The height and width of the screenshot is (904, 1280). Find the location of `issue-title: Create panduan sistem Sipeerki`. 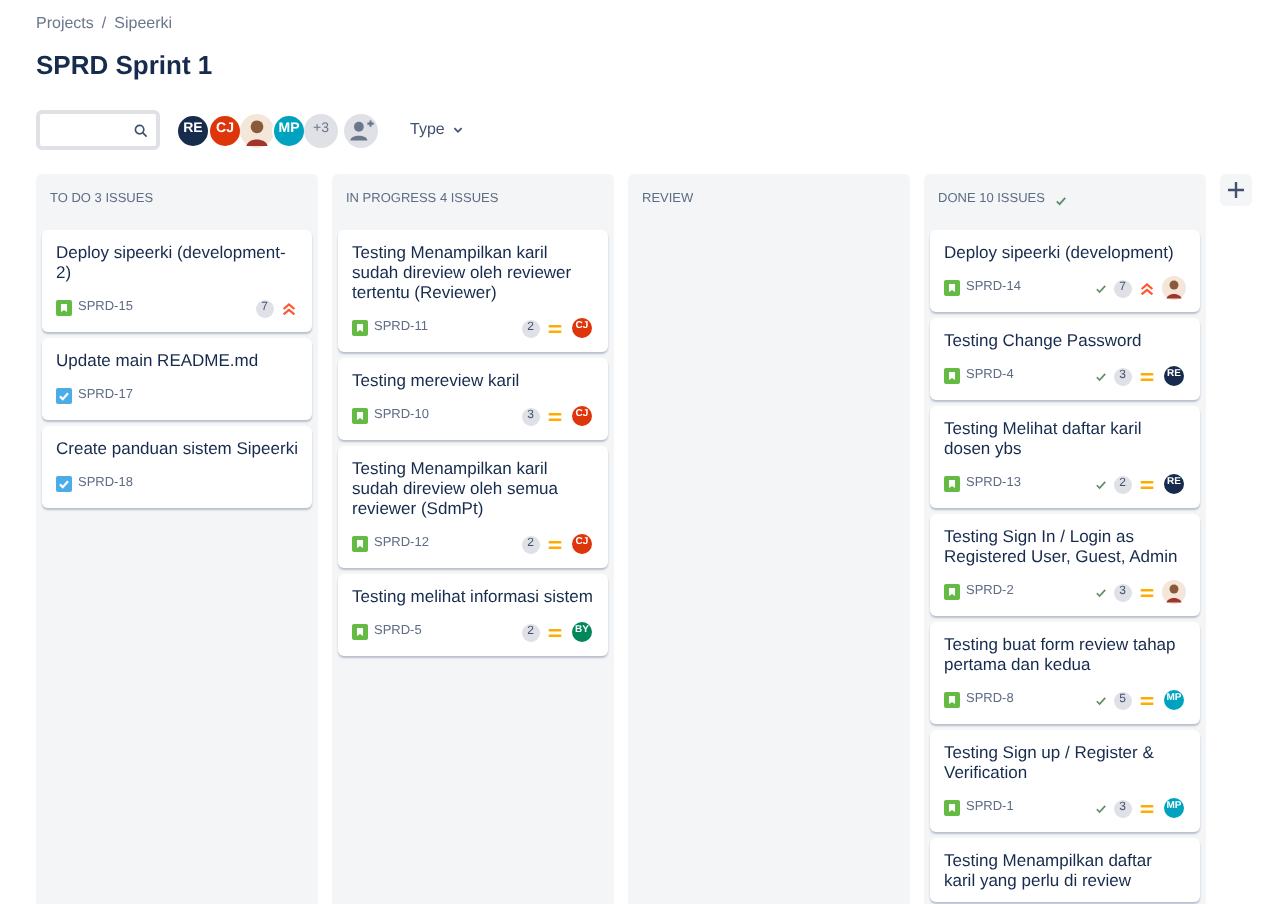

issue-title: Create panduan sistem Sipeerki is located at coordinates (177, 448).